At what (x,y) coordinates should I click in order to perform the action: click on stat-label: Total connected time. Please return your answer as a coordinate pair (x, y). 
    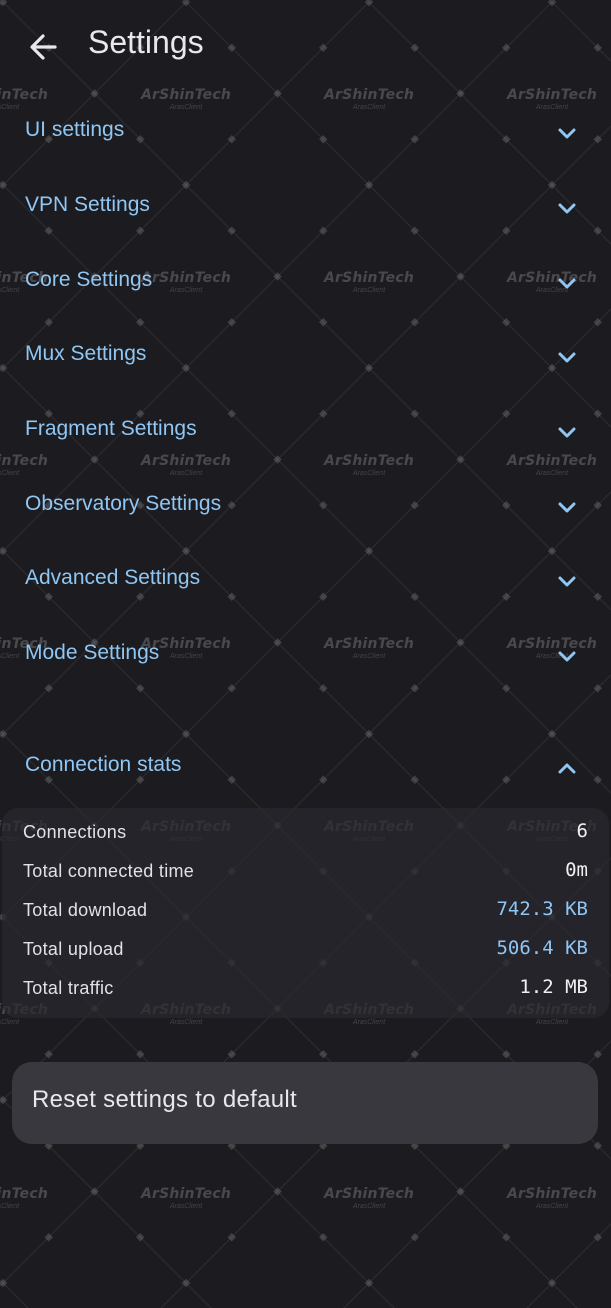
    Looking at the image, I should click on (109, 871).